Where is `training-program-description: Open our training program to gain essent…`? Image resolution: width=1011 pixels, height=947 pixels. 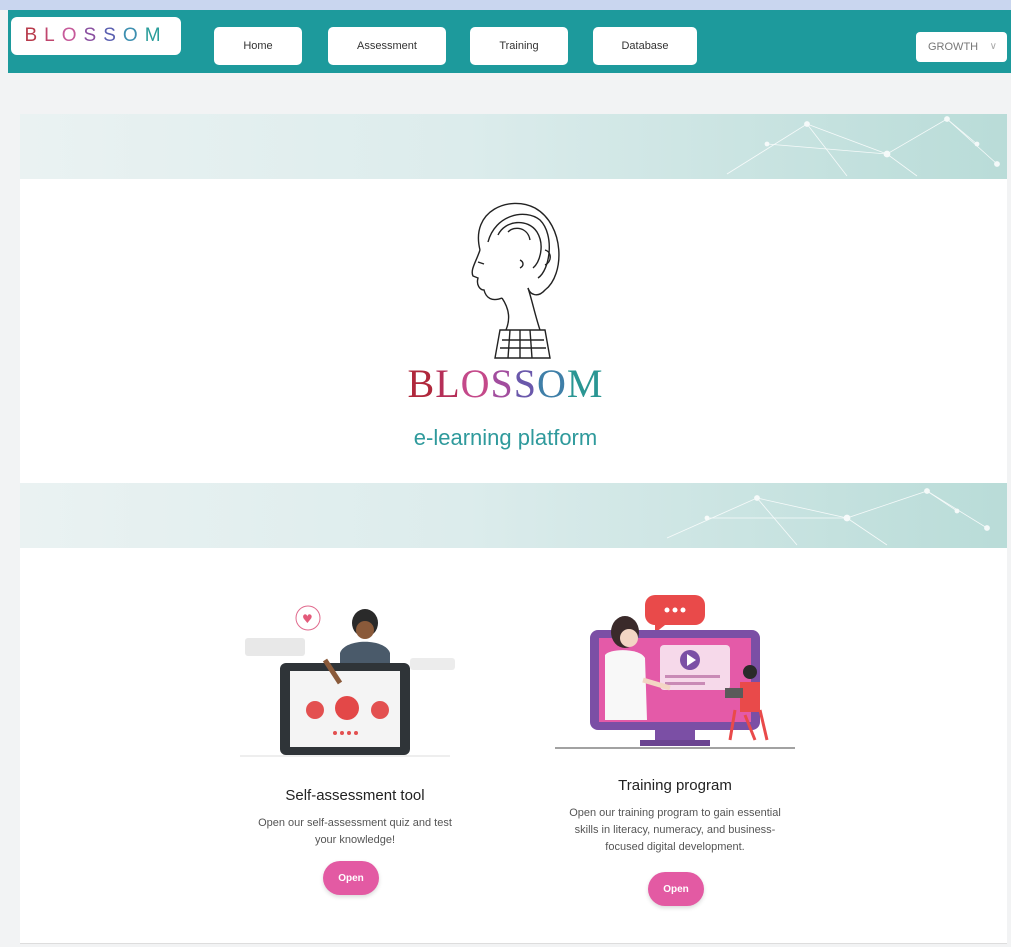
training-program-description: Open our training program to gain essent… is located at coordinates (675, 830).